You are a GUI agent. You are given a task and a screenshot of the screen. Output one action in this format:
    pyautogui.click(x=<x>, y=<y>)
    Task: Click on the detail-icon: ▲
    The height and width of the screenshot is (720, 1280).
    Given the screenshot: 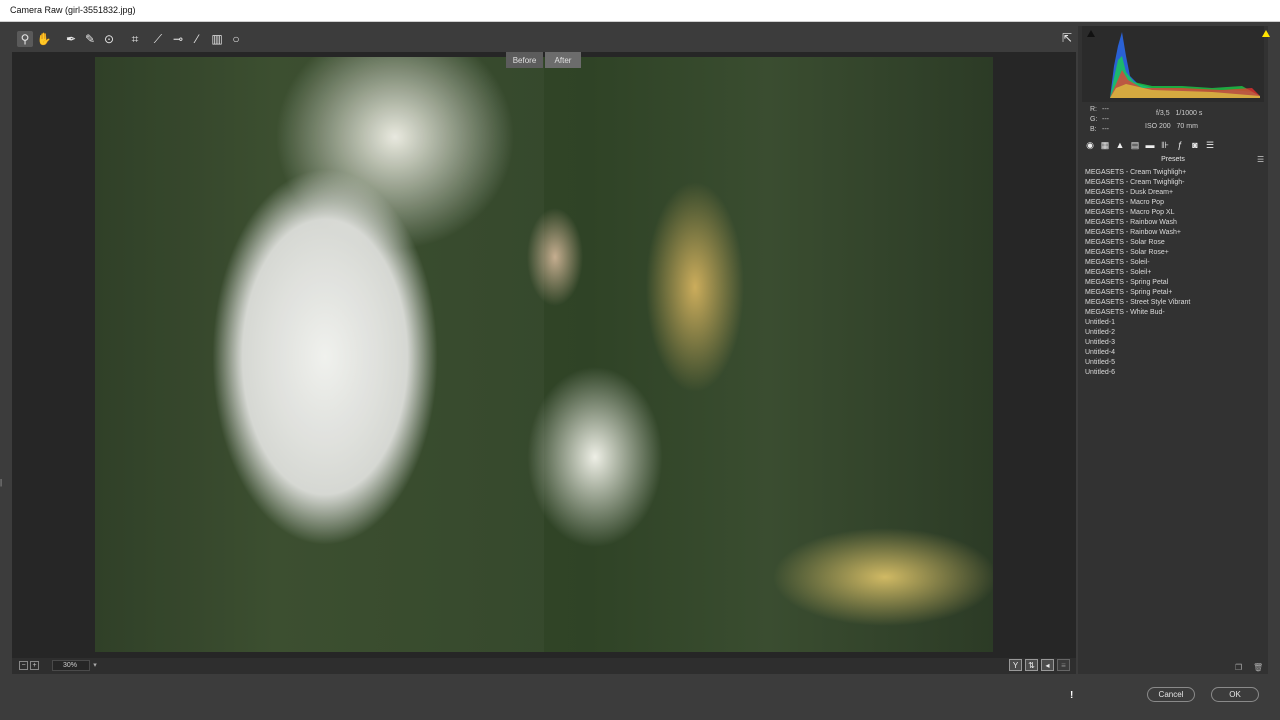 What is the action you would take?
    pyautogui.click(x=1120, y=145)
    